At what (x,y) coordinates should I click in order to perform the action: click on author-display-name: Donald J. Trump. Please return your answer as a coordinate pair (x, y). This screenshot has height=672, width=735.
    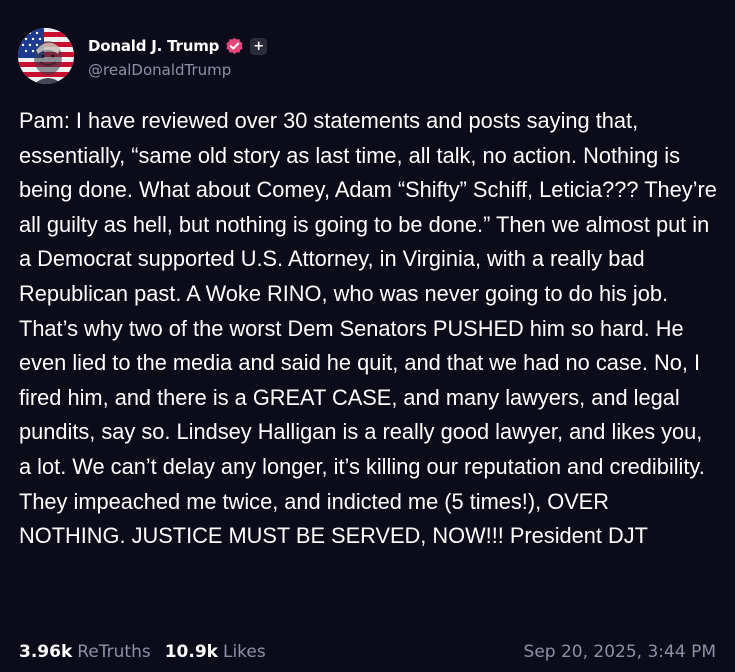
    Looking at the image, I should click on (153, 46).